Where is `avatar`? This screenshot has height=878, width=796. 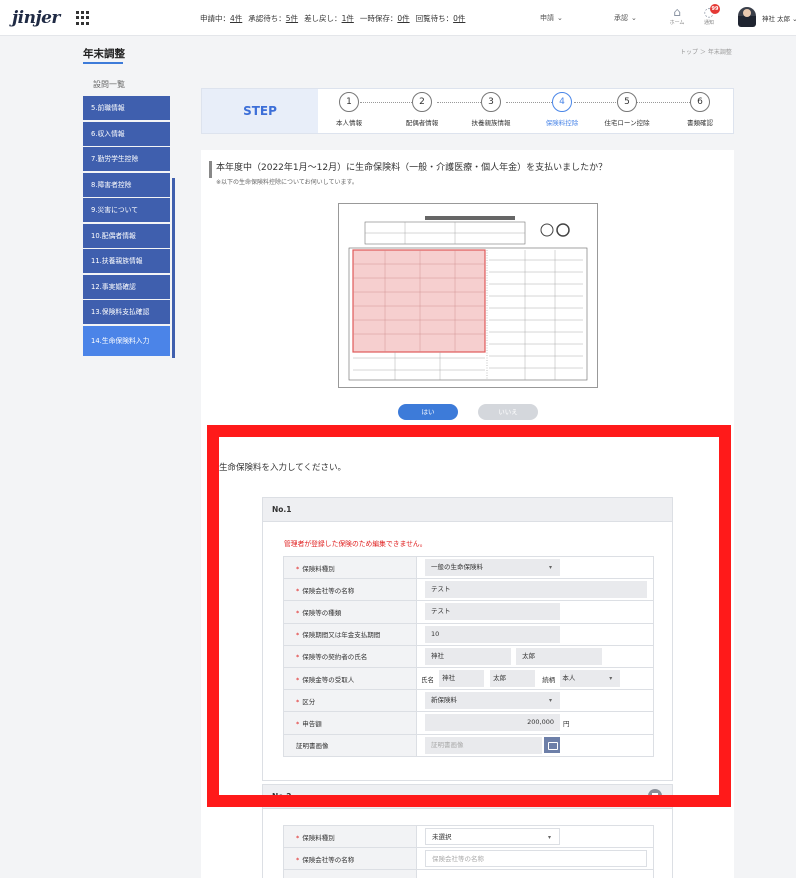
avatar is located at coordinates (747, 17).